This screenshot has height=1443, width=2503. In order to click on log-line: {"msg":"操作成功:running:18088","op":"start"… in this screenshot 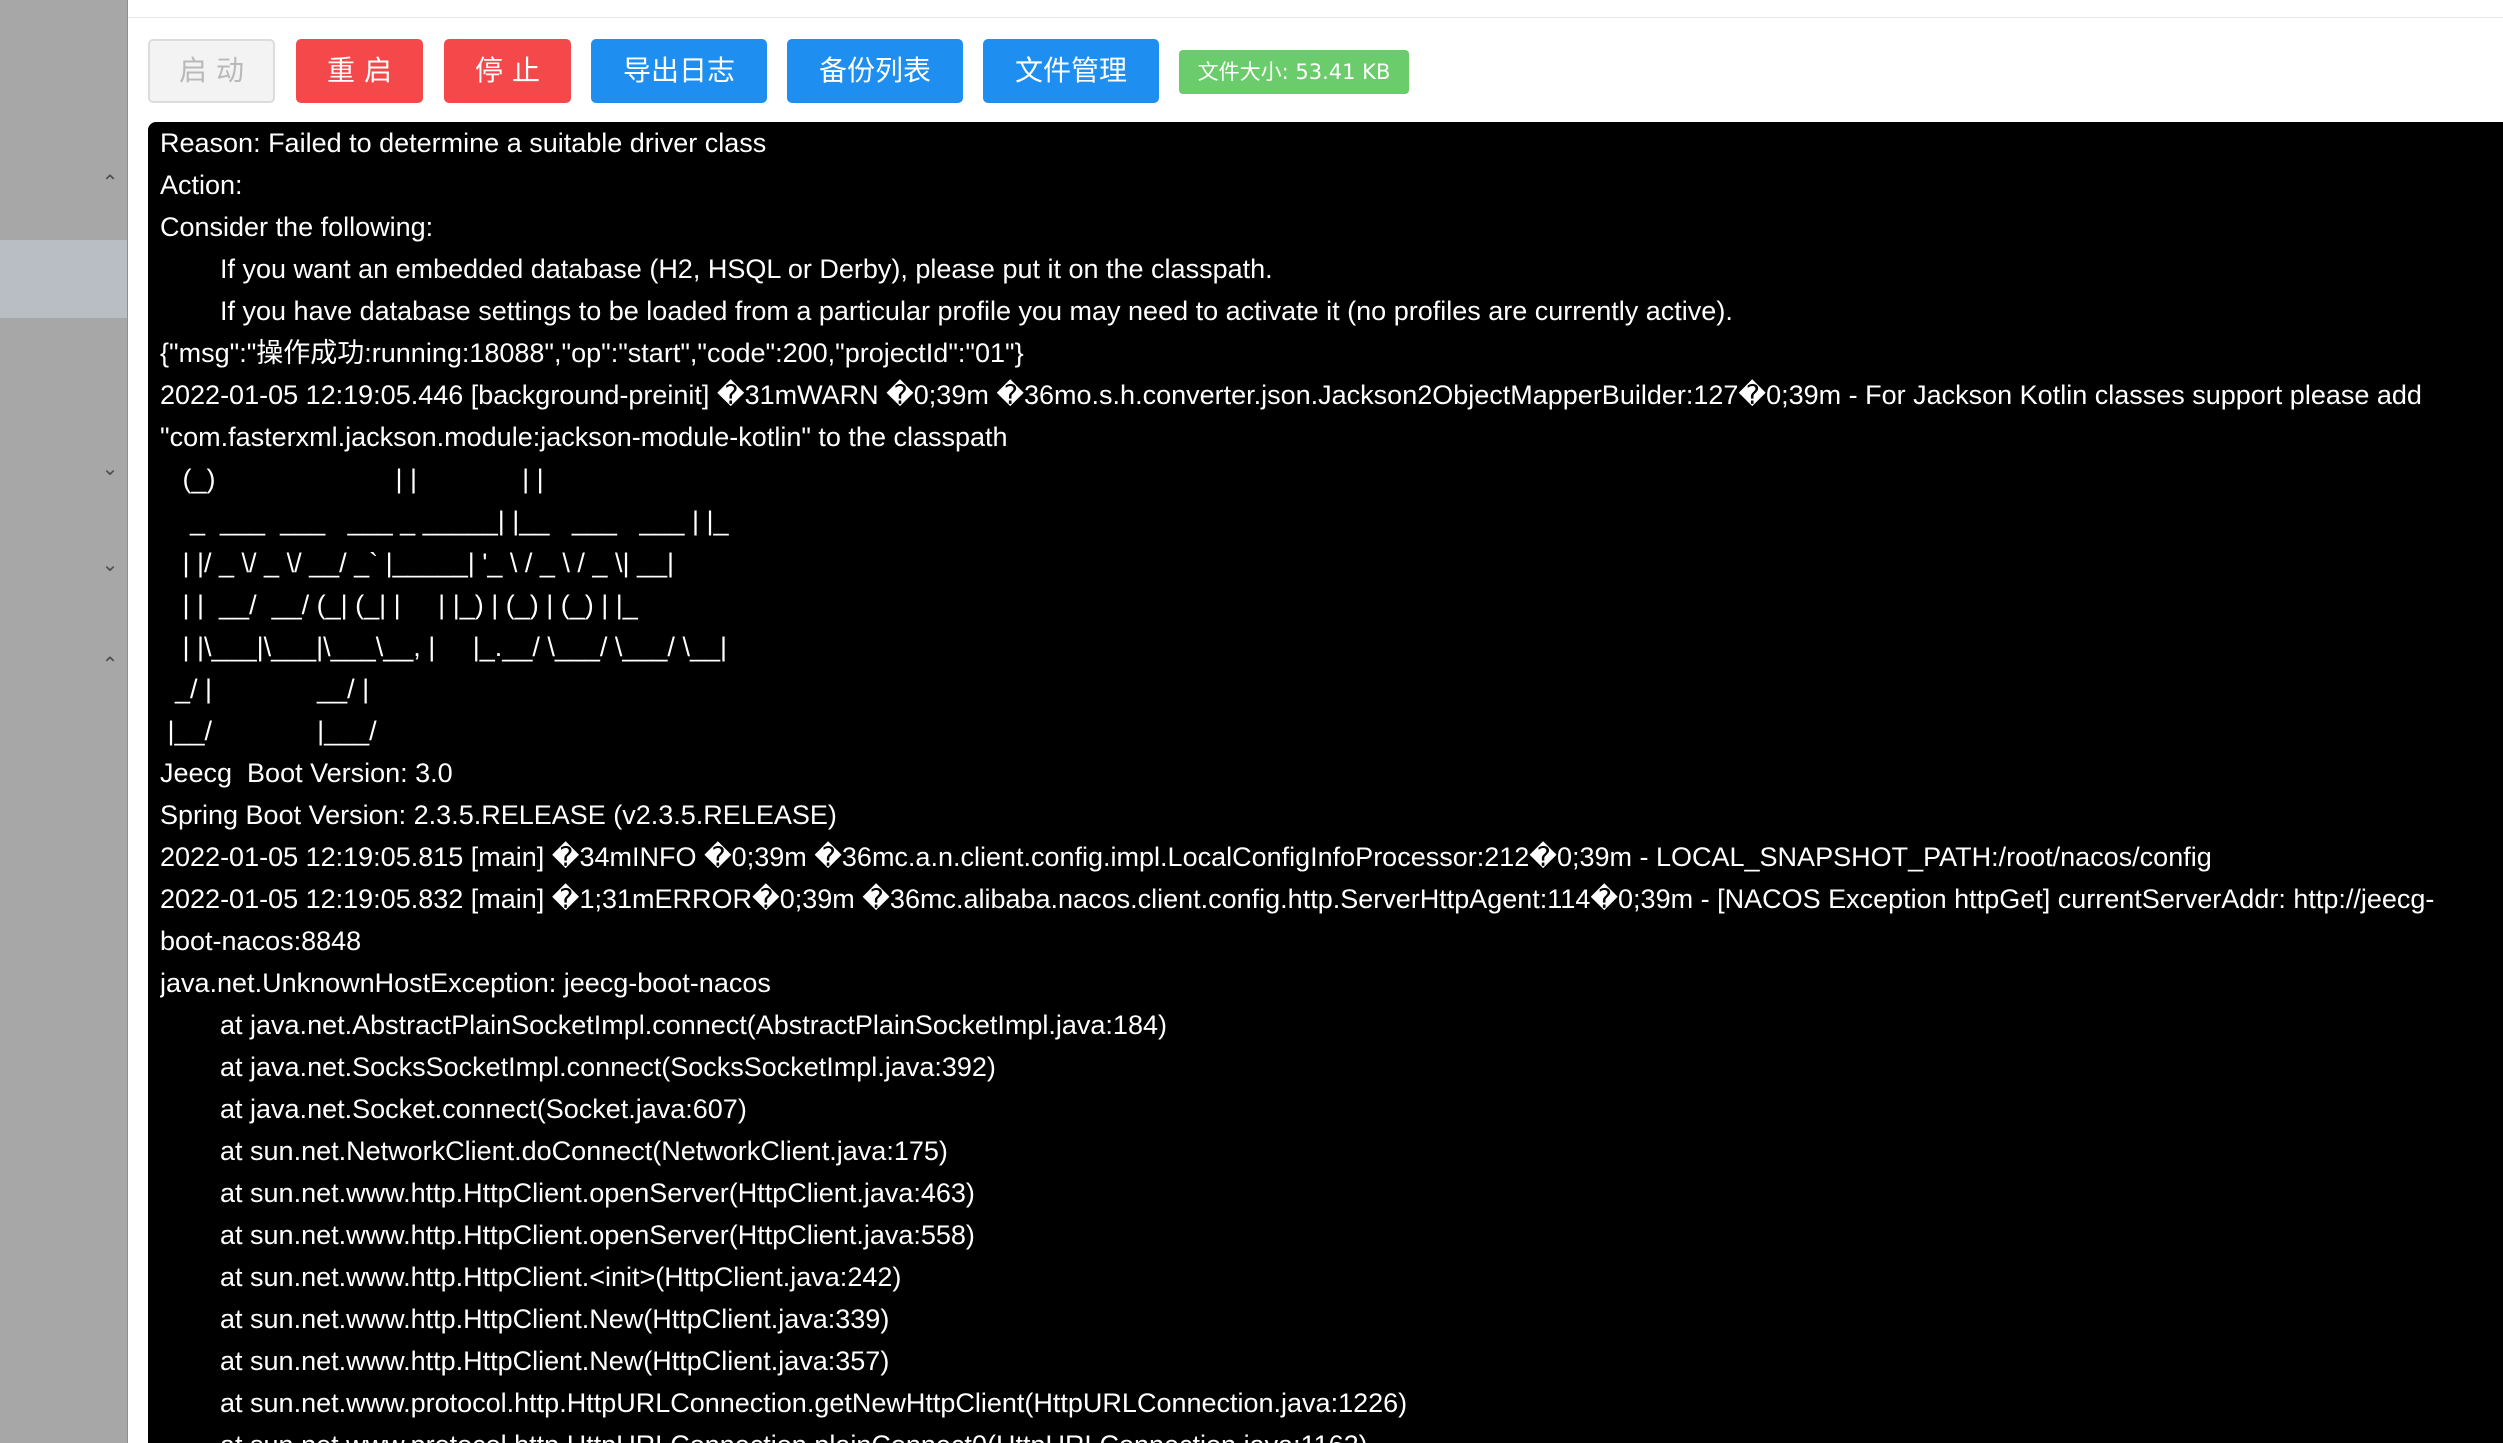, I will do `click(592, 353)`.